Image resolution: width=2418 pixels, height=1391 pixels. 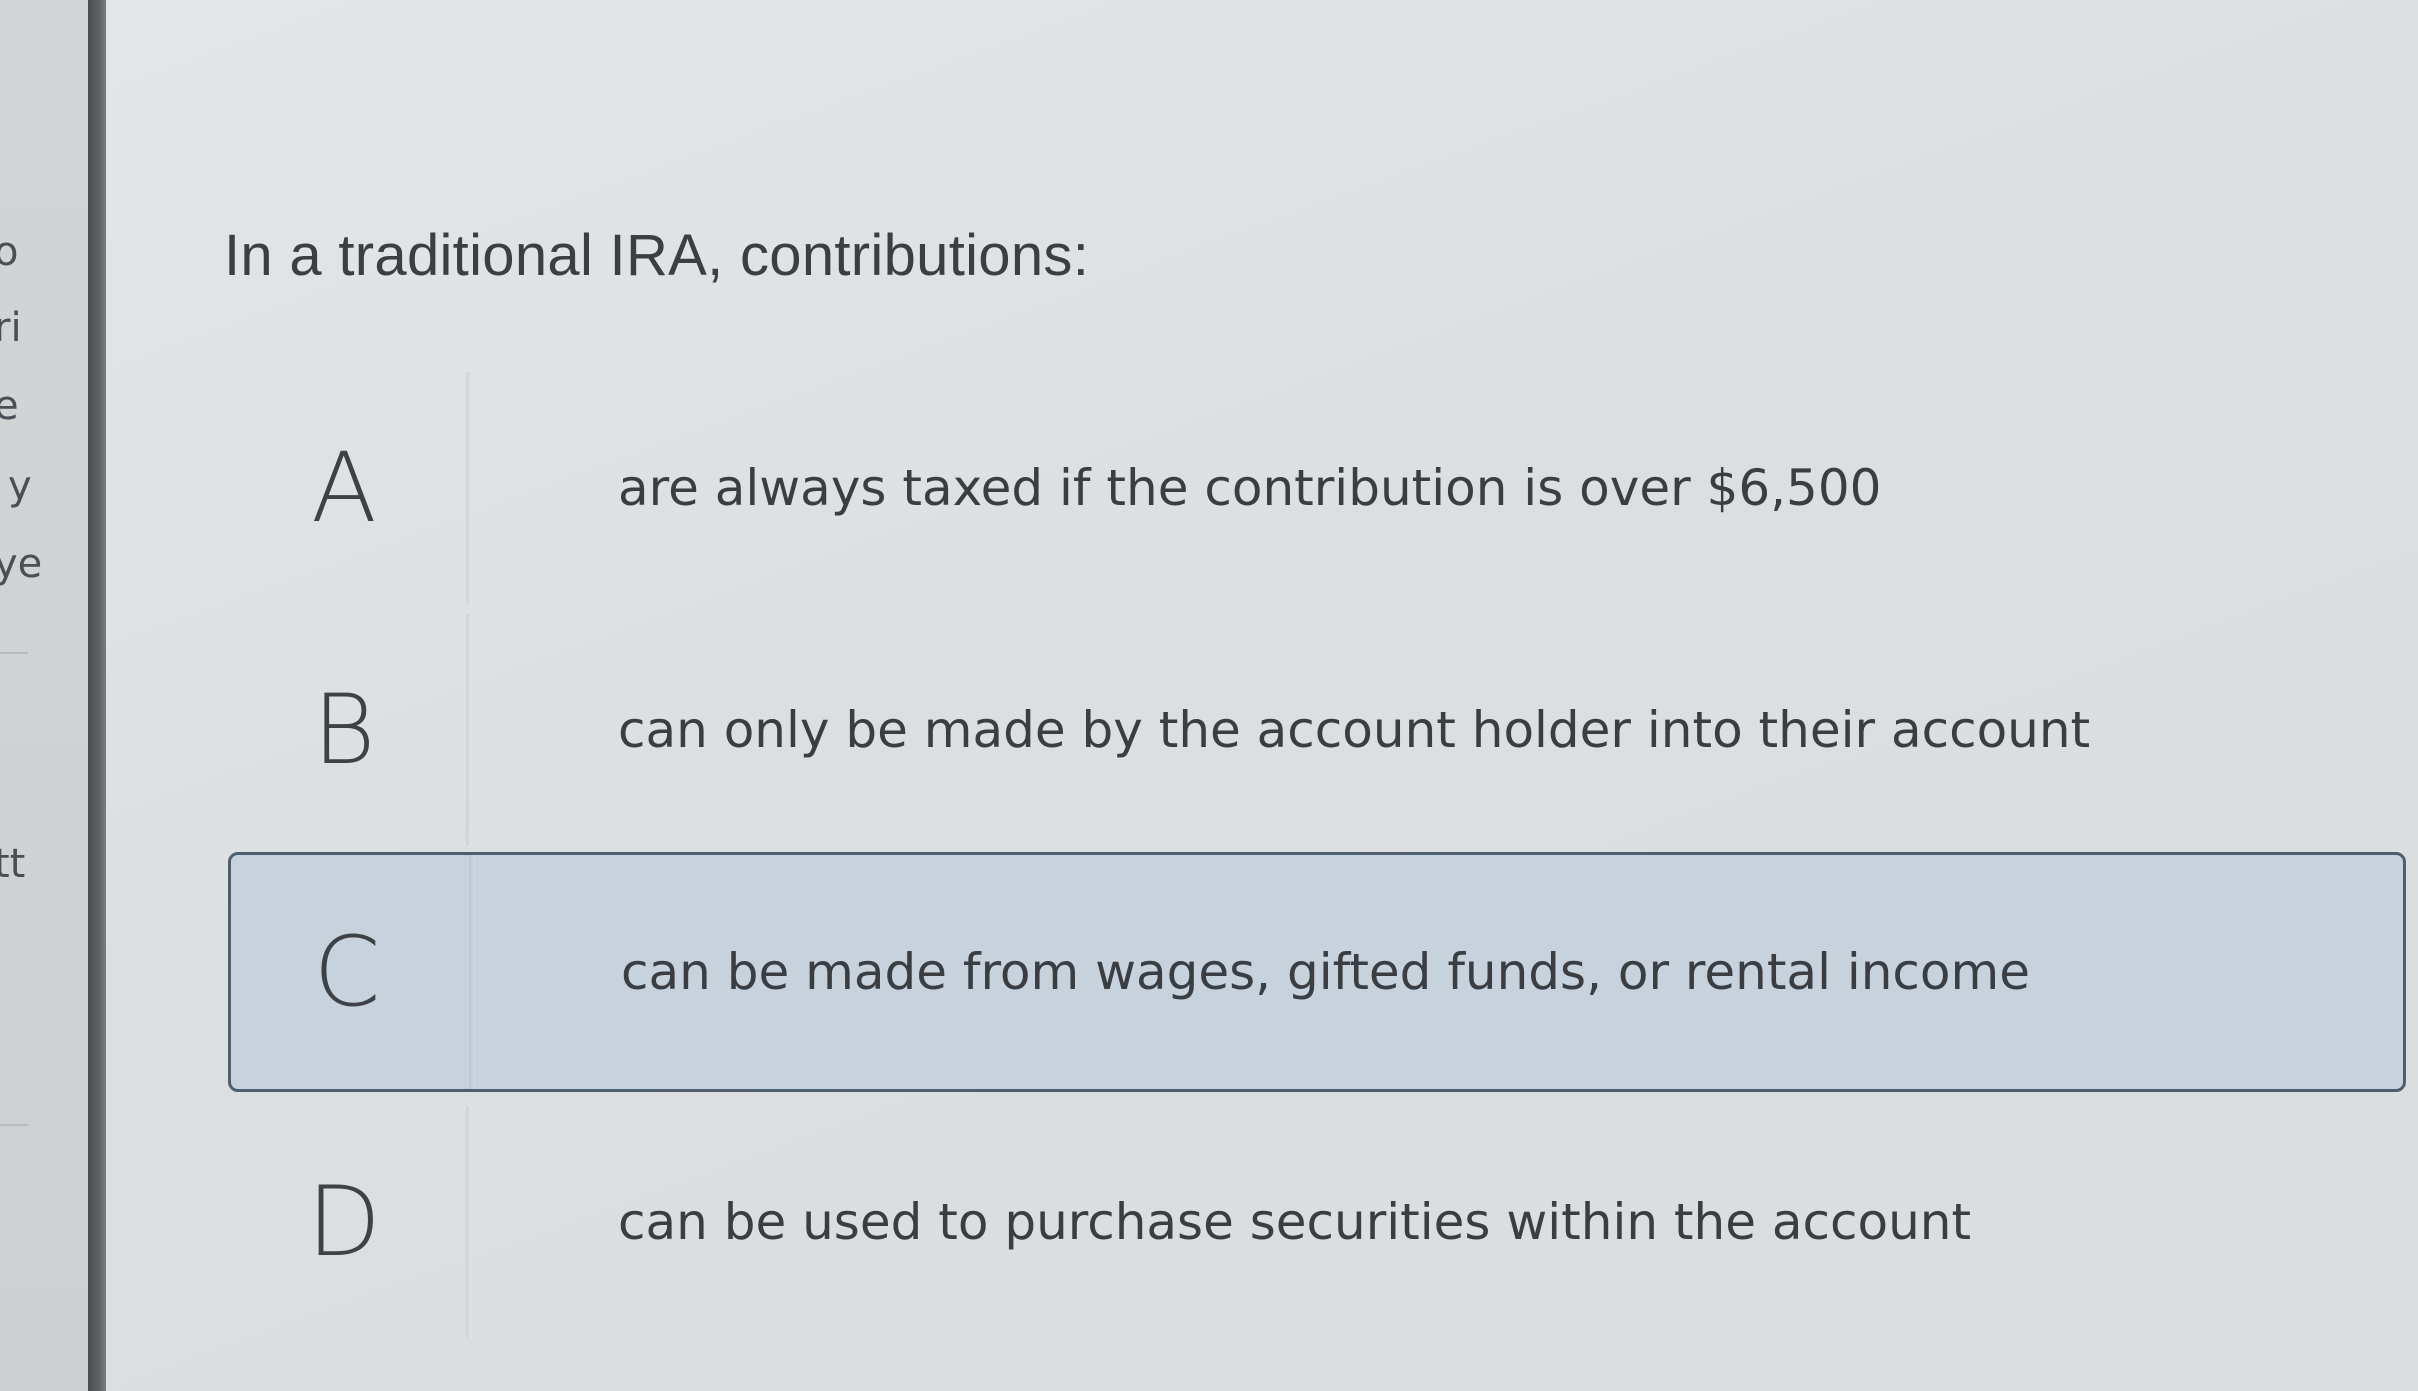 What do you see at coordinates (97, 695) in the screenshot?
I see `panel-separator-bar` at bounding box center [97, 695].